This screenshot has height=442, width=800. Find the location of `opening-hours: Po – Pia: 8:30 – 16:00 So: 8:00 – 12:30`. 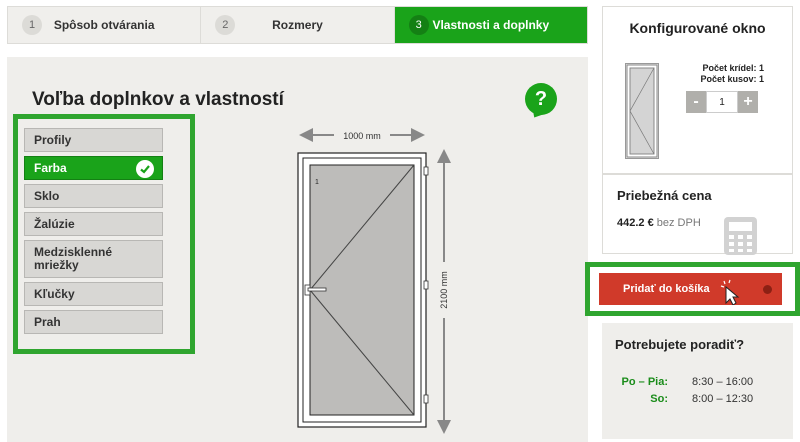

opening-hours: Po – Pia: 8:30 – 16:00 So: 8:00 – 12:30 is located at coordinates (697, 390).